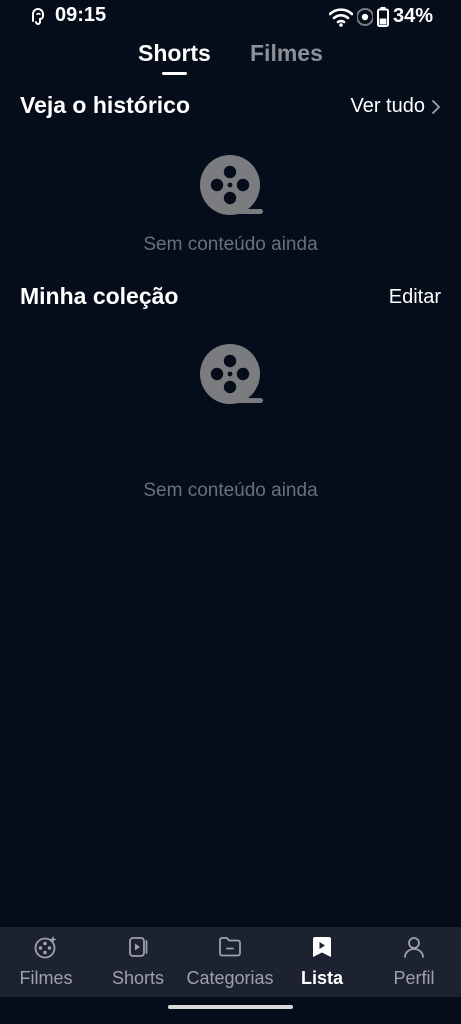 Image resolution: width=461 pixels, height=1024 pixels. Describe the element at coordinates (436, 106) in the screenshot. I see `chevron-right-icon` at that location.